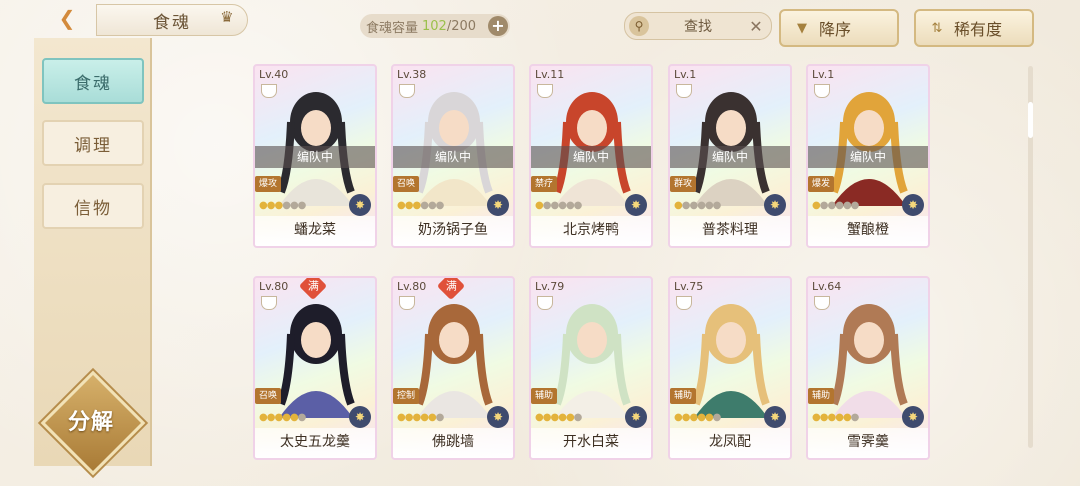 The width and height of the screenshot is (1080, 486). I want to click on crown-icon: ♛, so click(227, 18).